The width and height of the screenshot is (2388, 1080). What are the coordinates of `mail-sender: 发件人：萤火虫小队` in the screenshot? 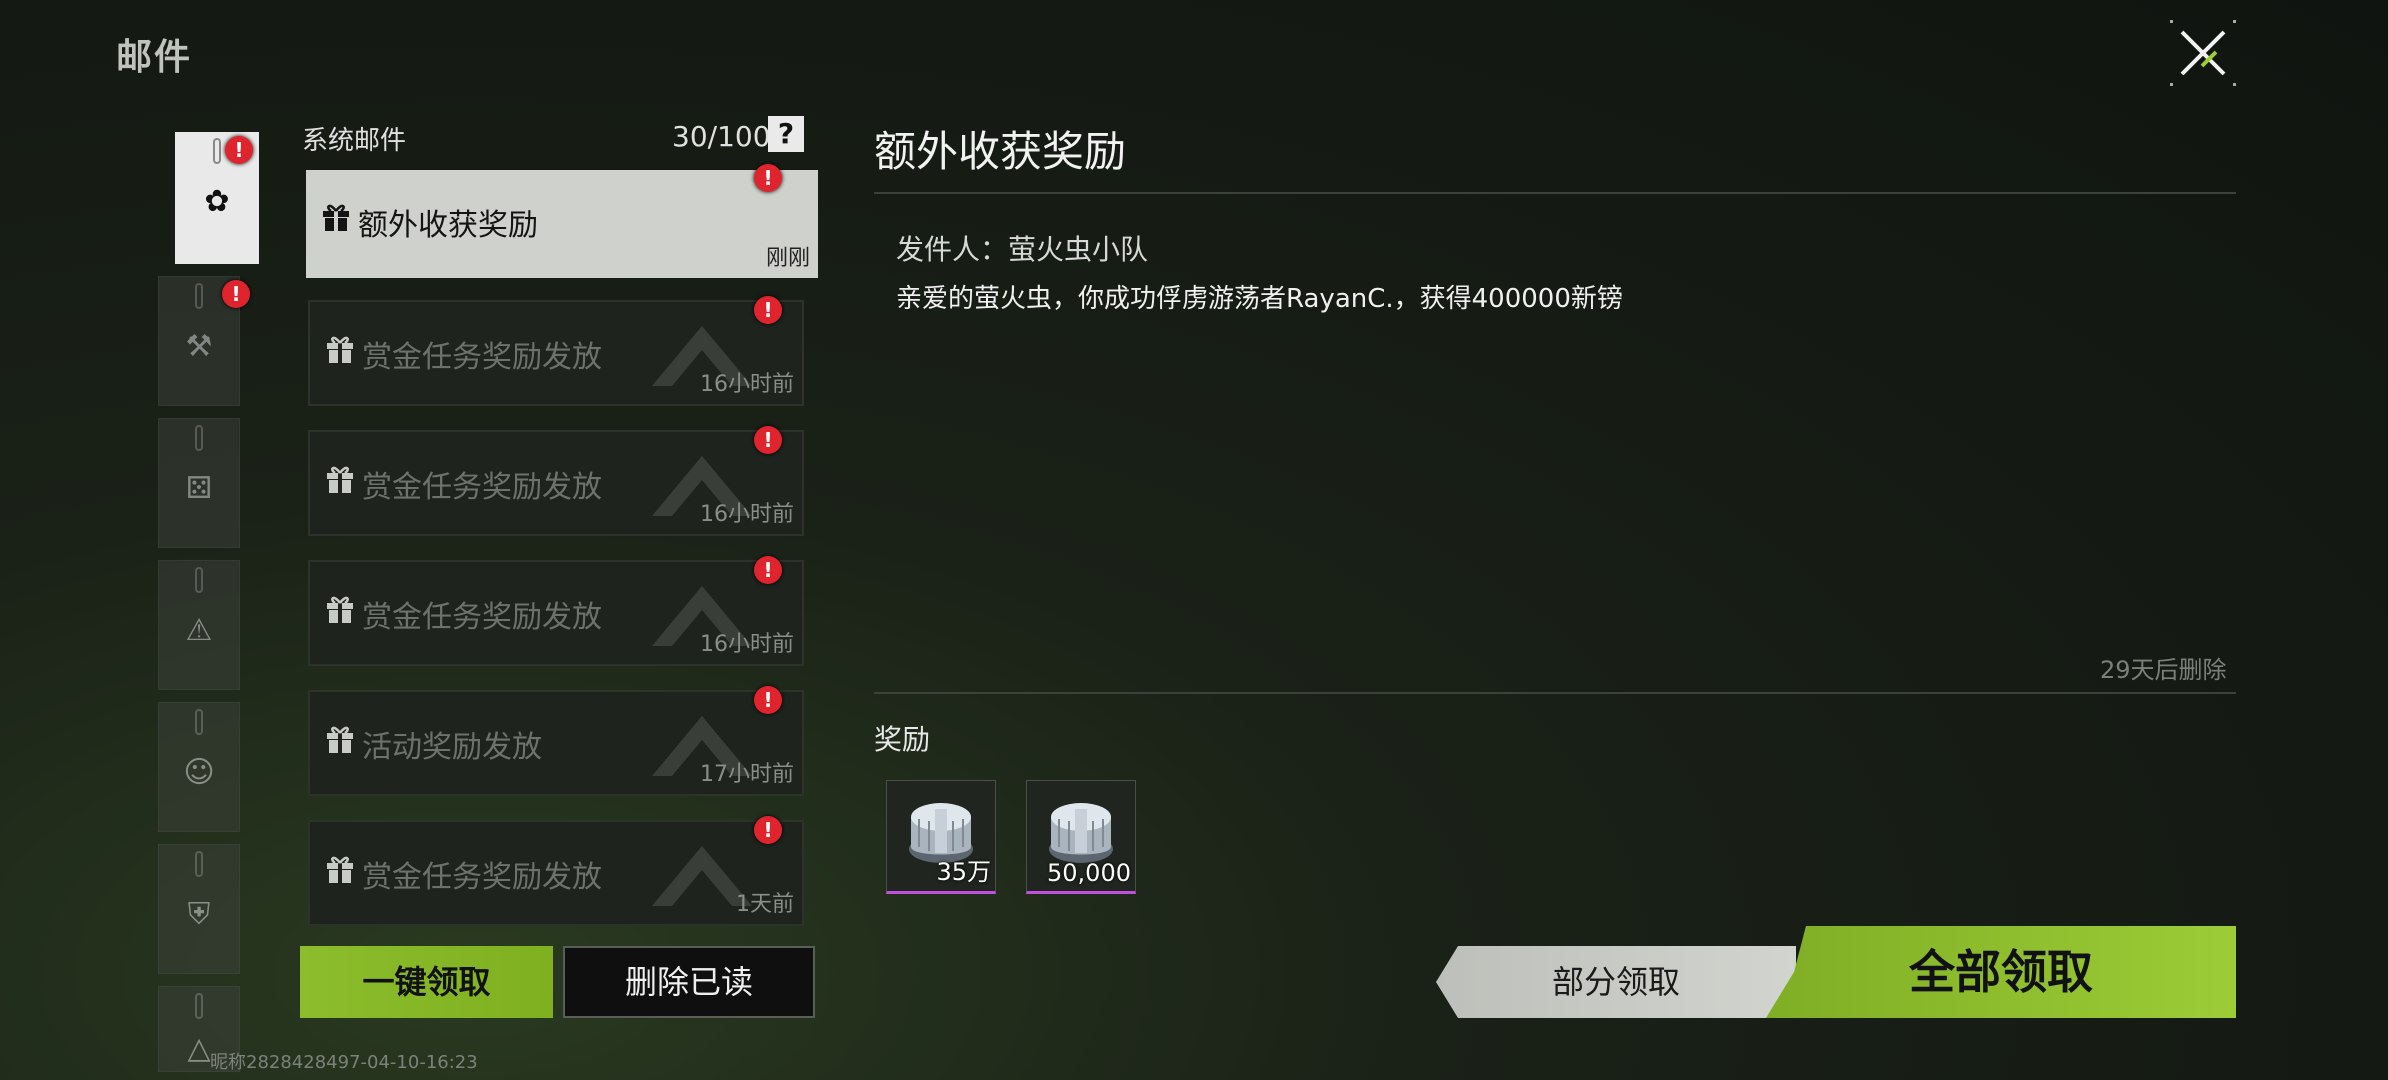 It's located at (1022, 249).